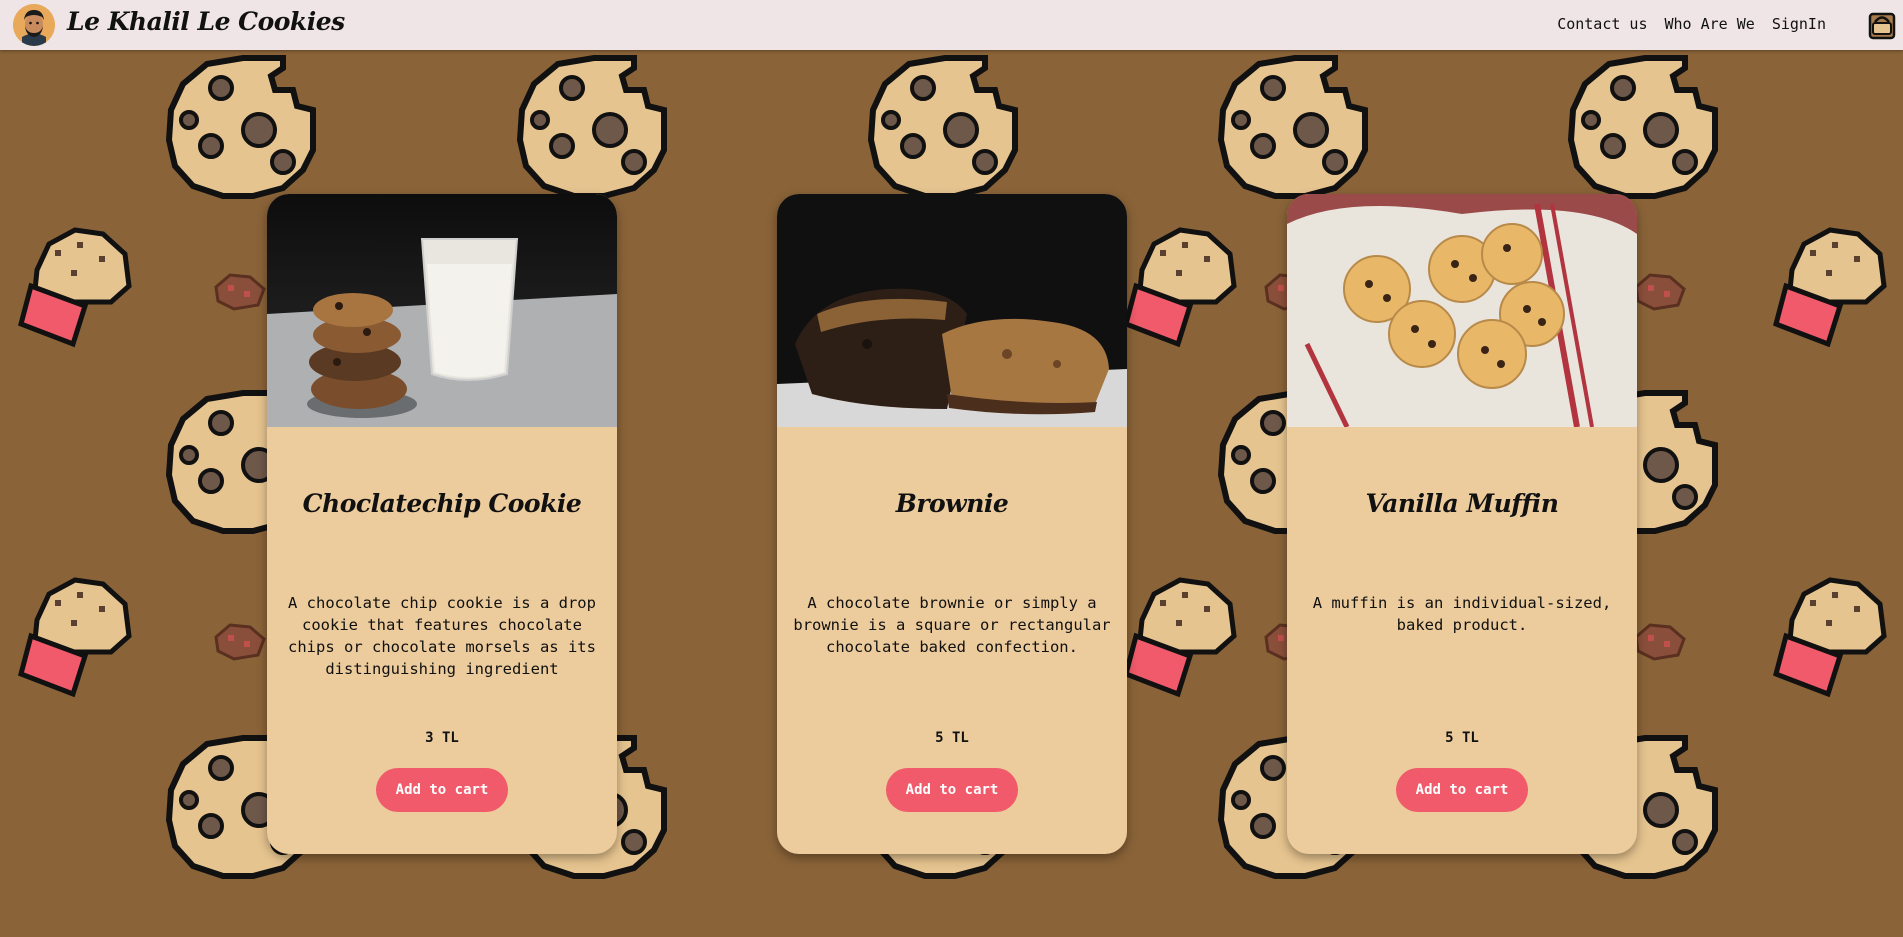 The image size is (1903, 937). Describe the element at coordinates (1462, 503) in the screenshot. I see `product-title: Vanilla Muffin` at that location.